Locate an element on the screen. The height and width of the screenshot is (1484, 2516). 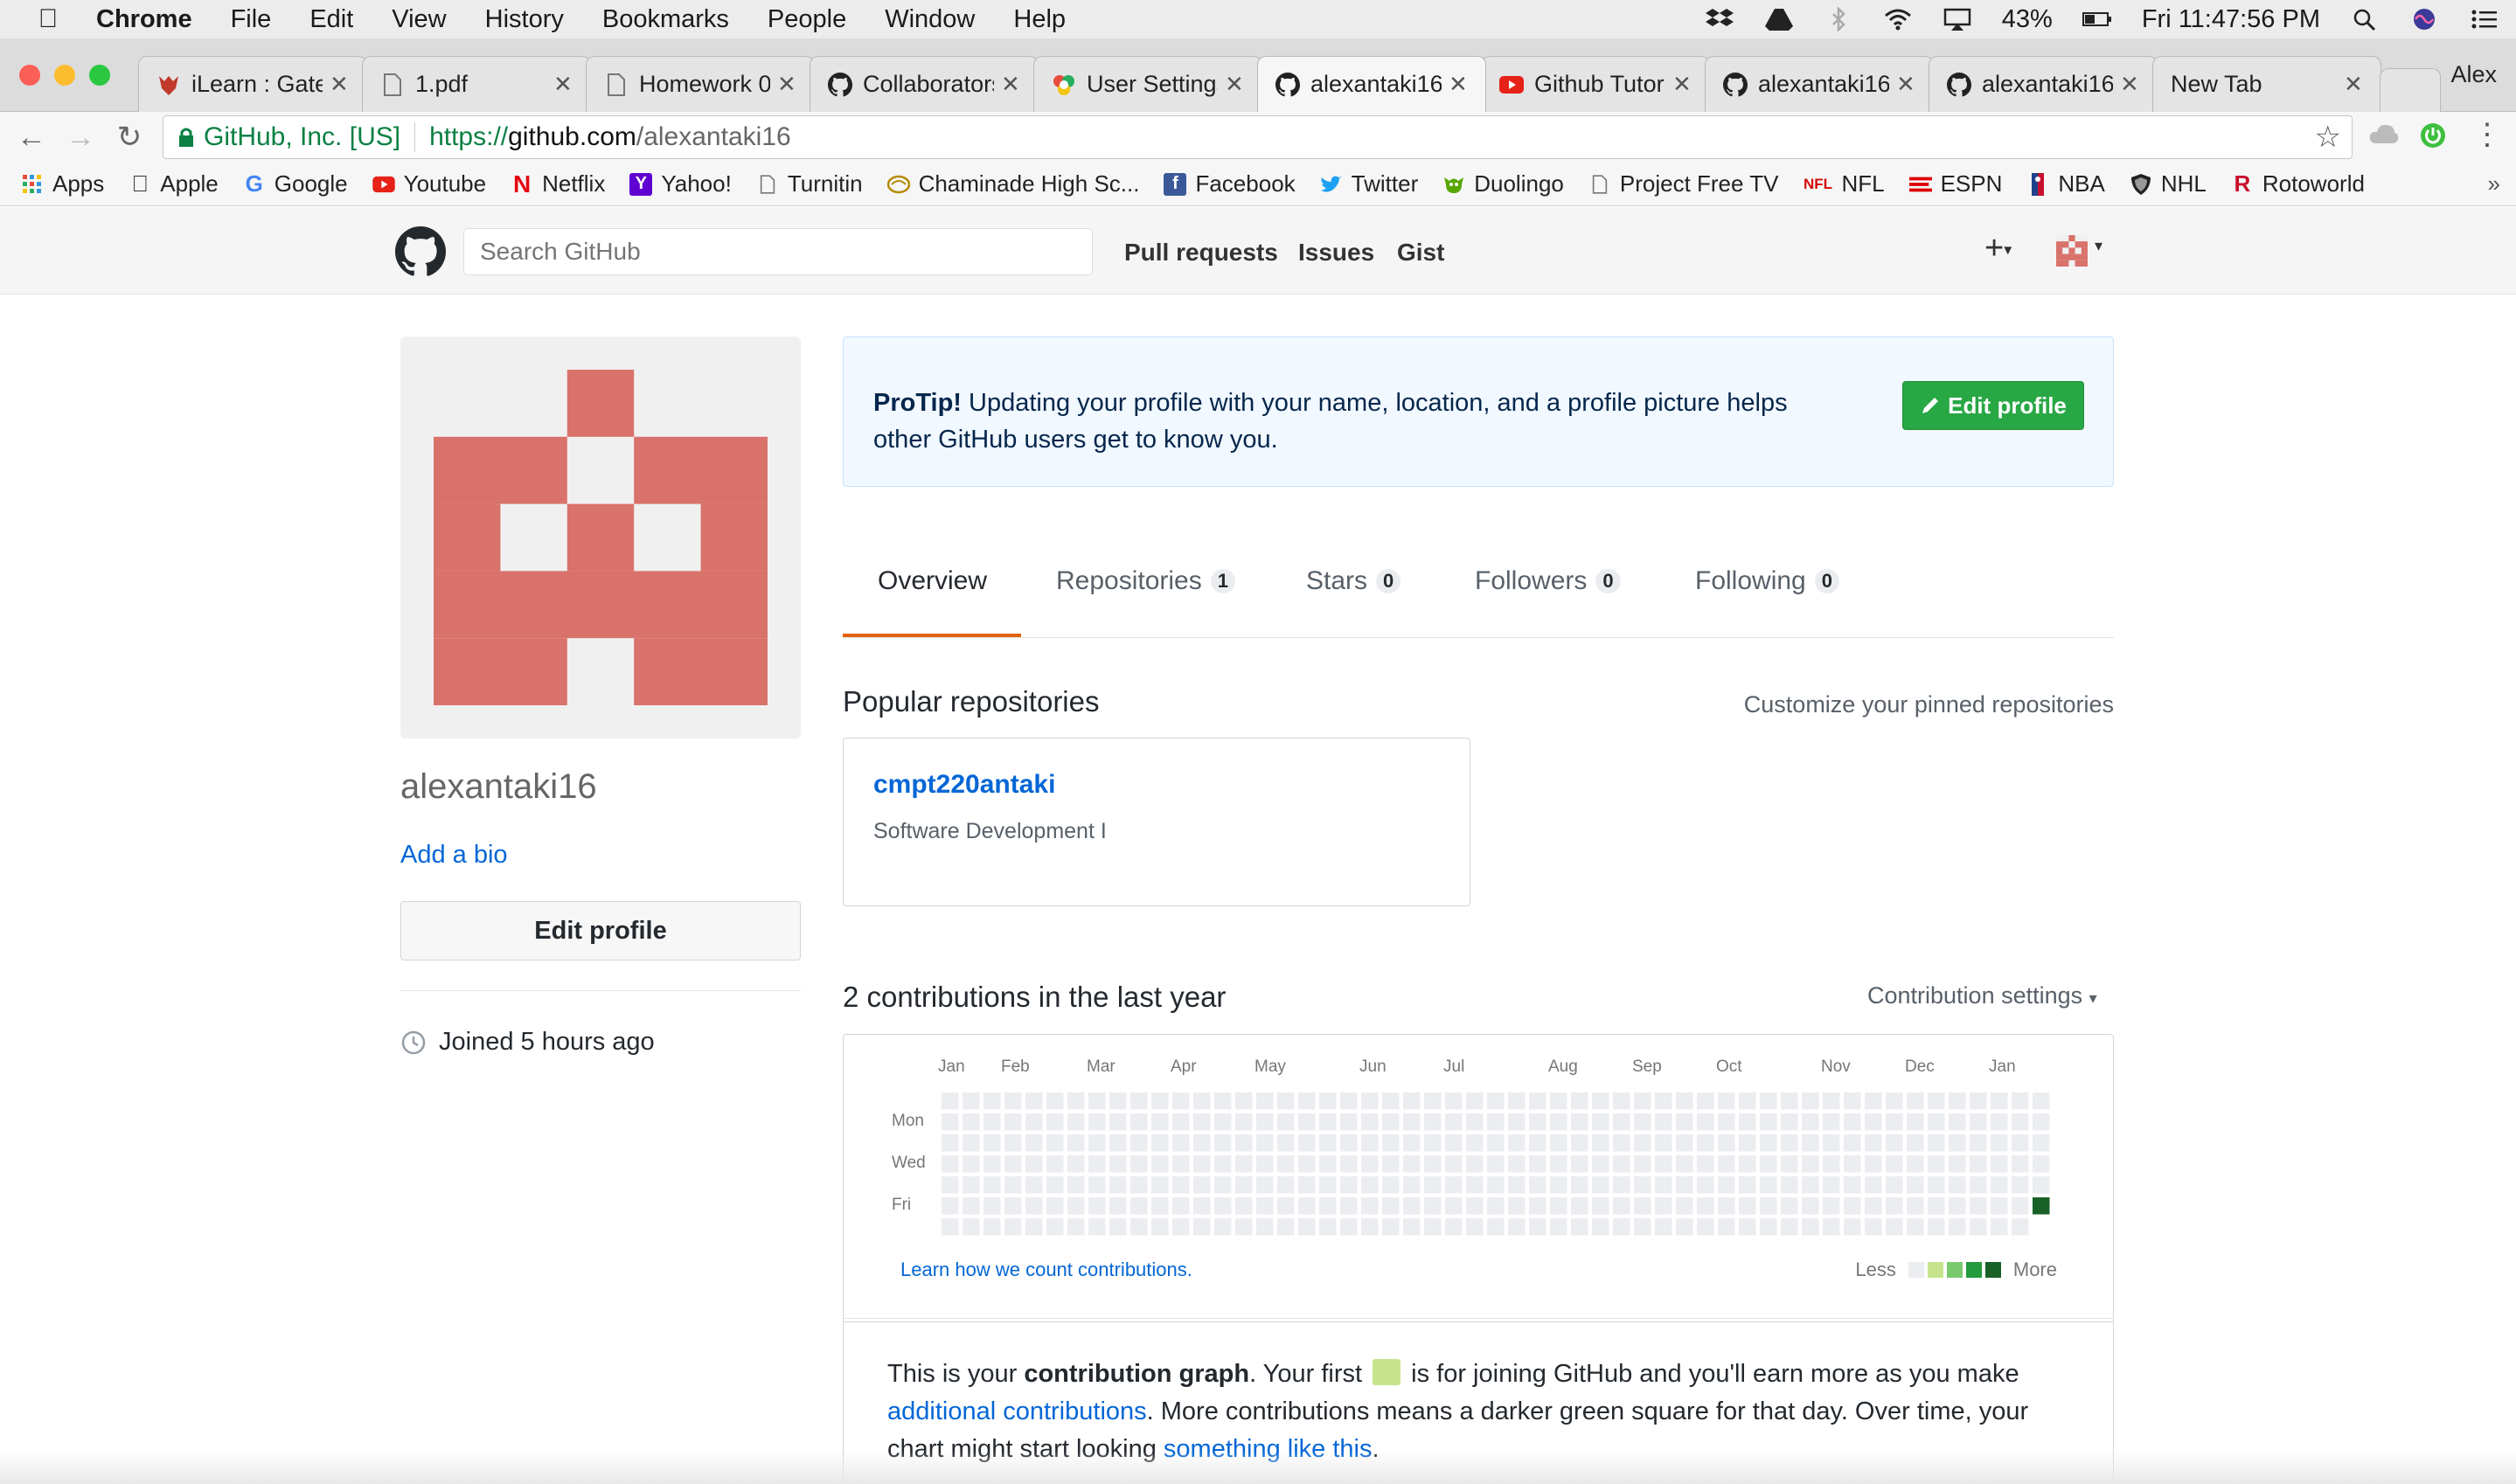
airplay-icon is located at coordinates (1957, 19).